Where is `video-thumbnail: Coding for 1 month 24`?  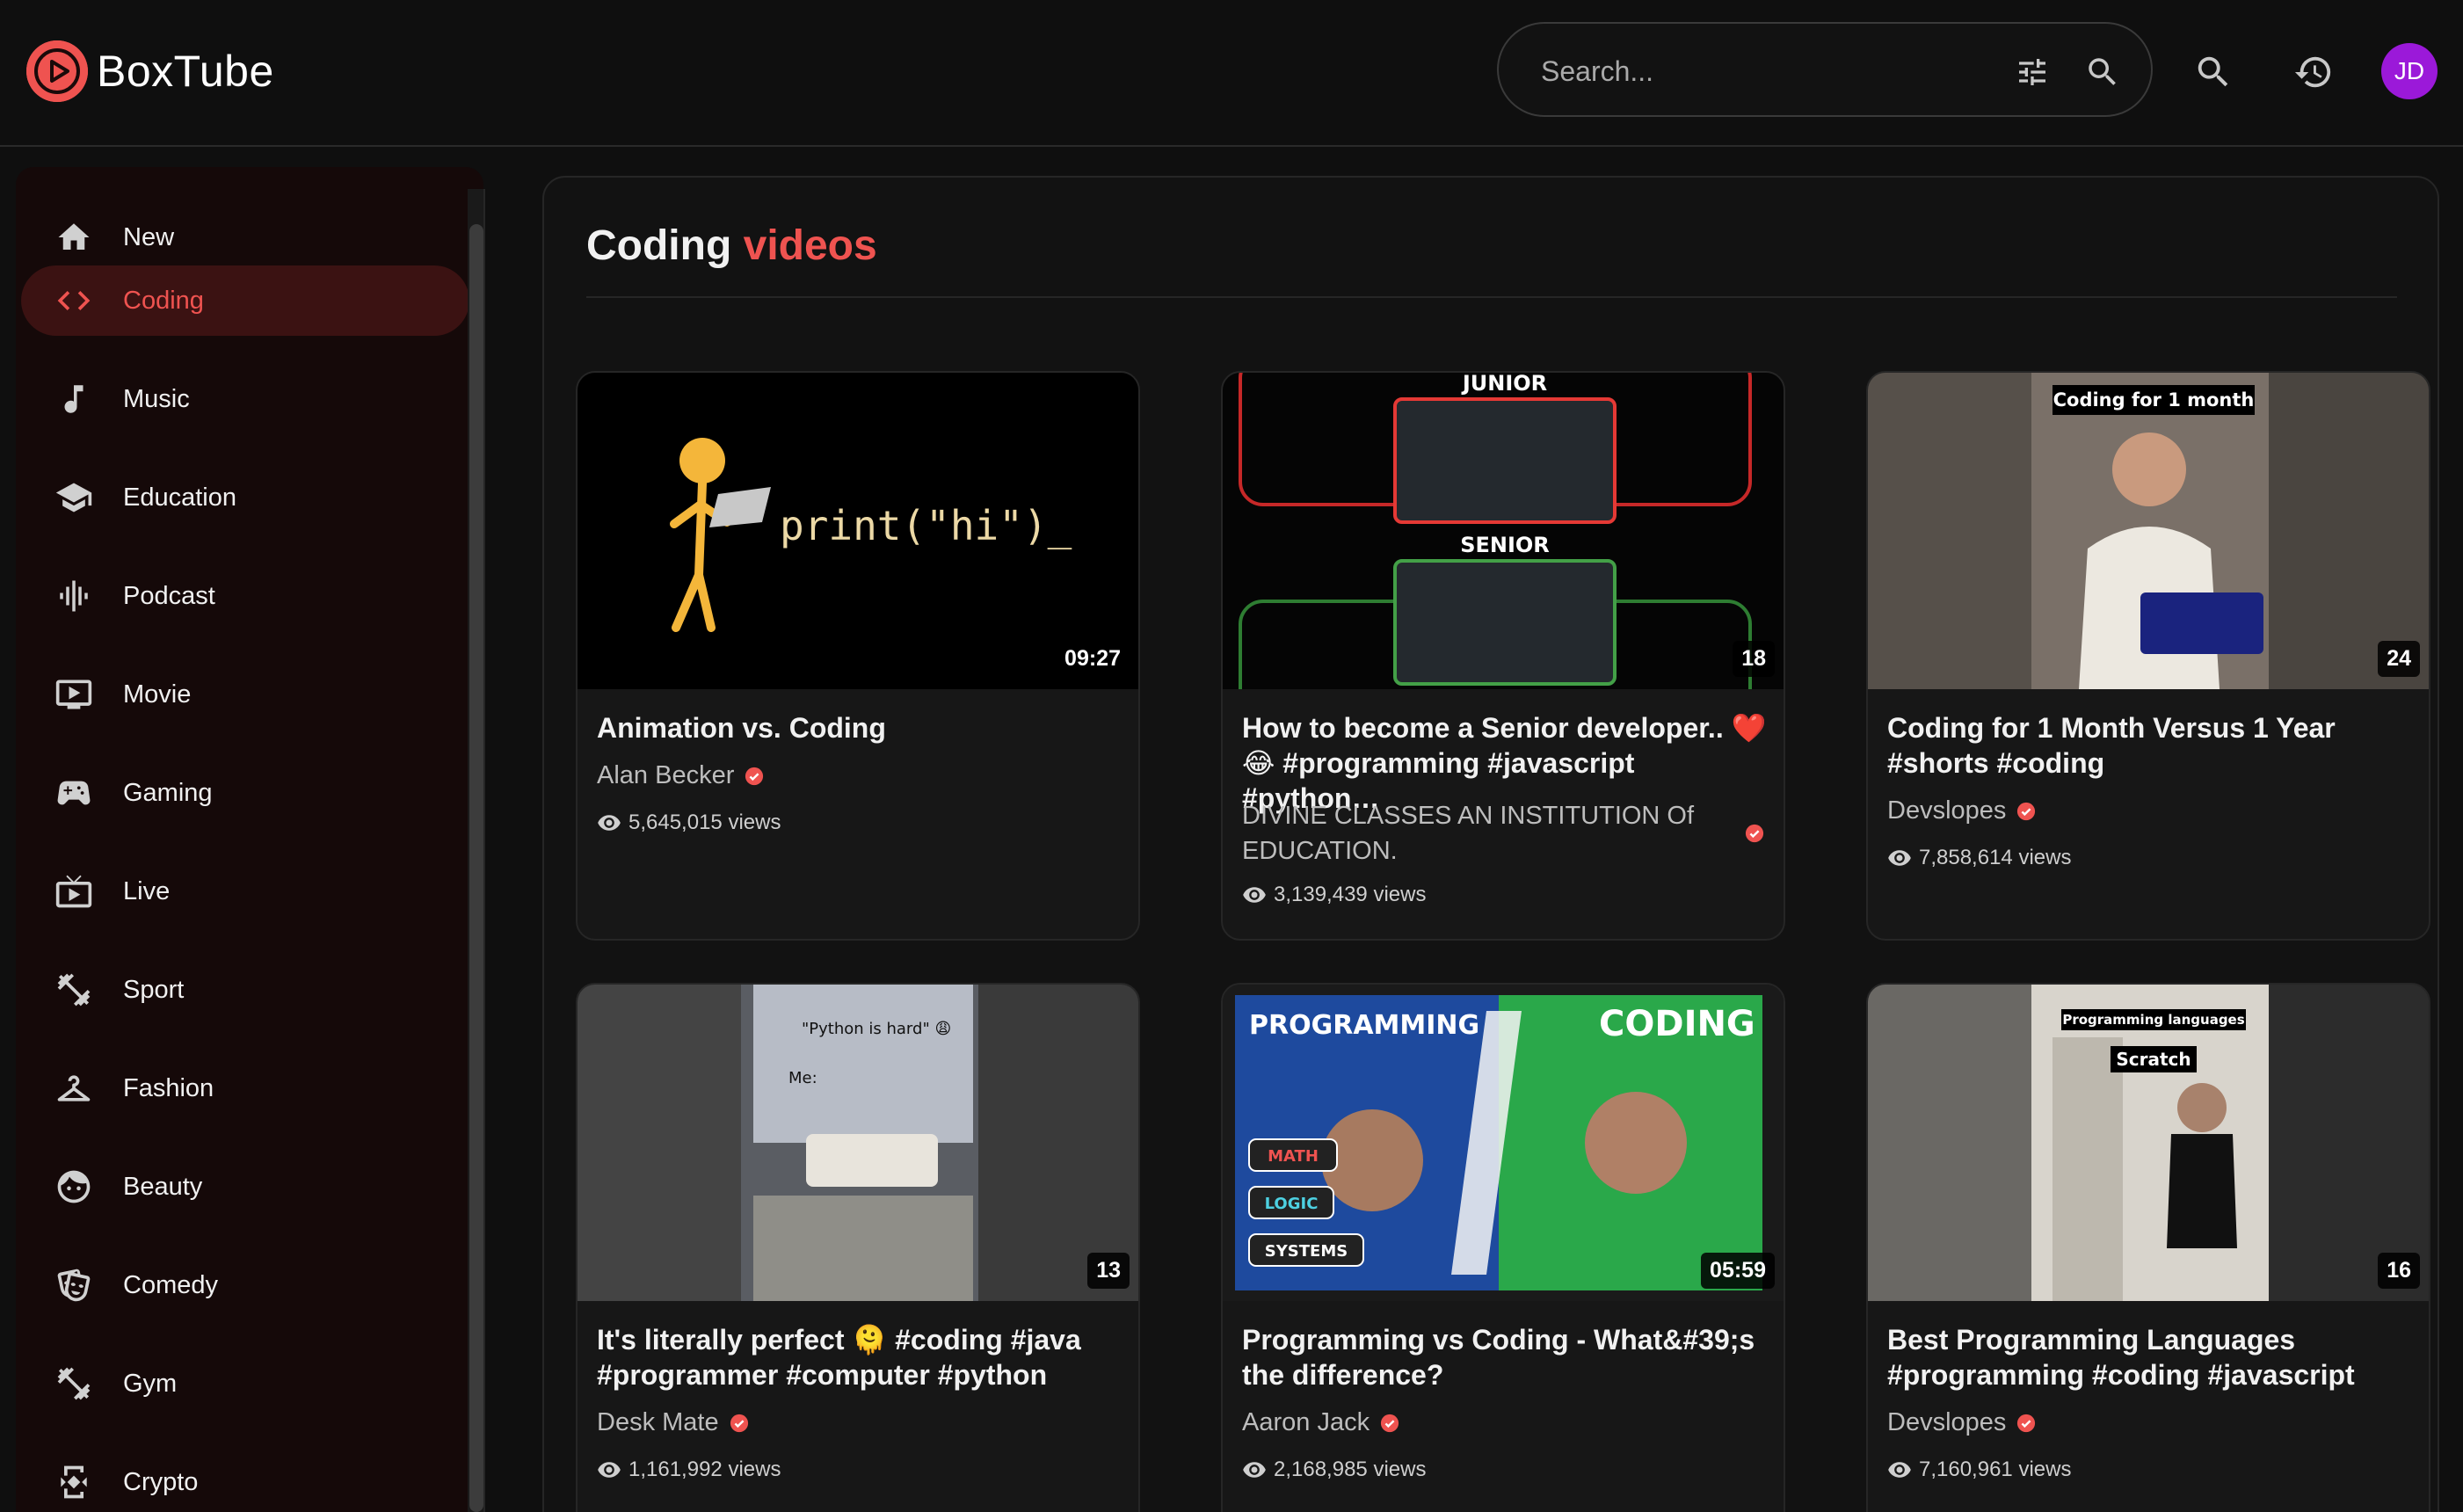
video-thumbnail: Coding for 1 month 24 is located at coordinates (2148, 531).